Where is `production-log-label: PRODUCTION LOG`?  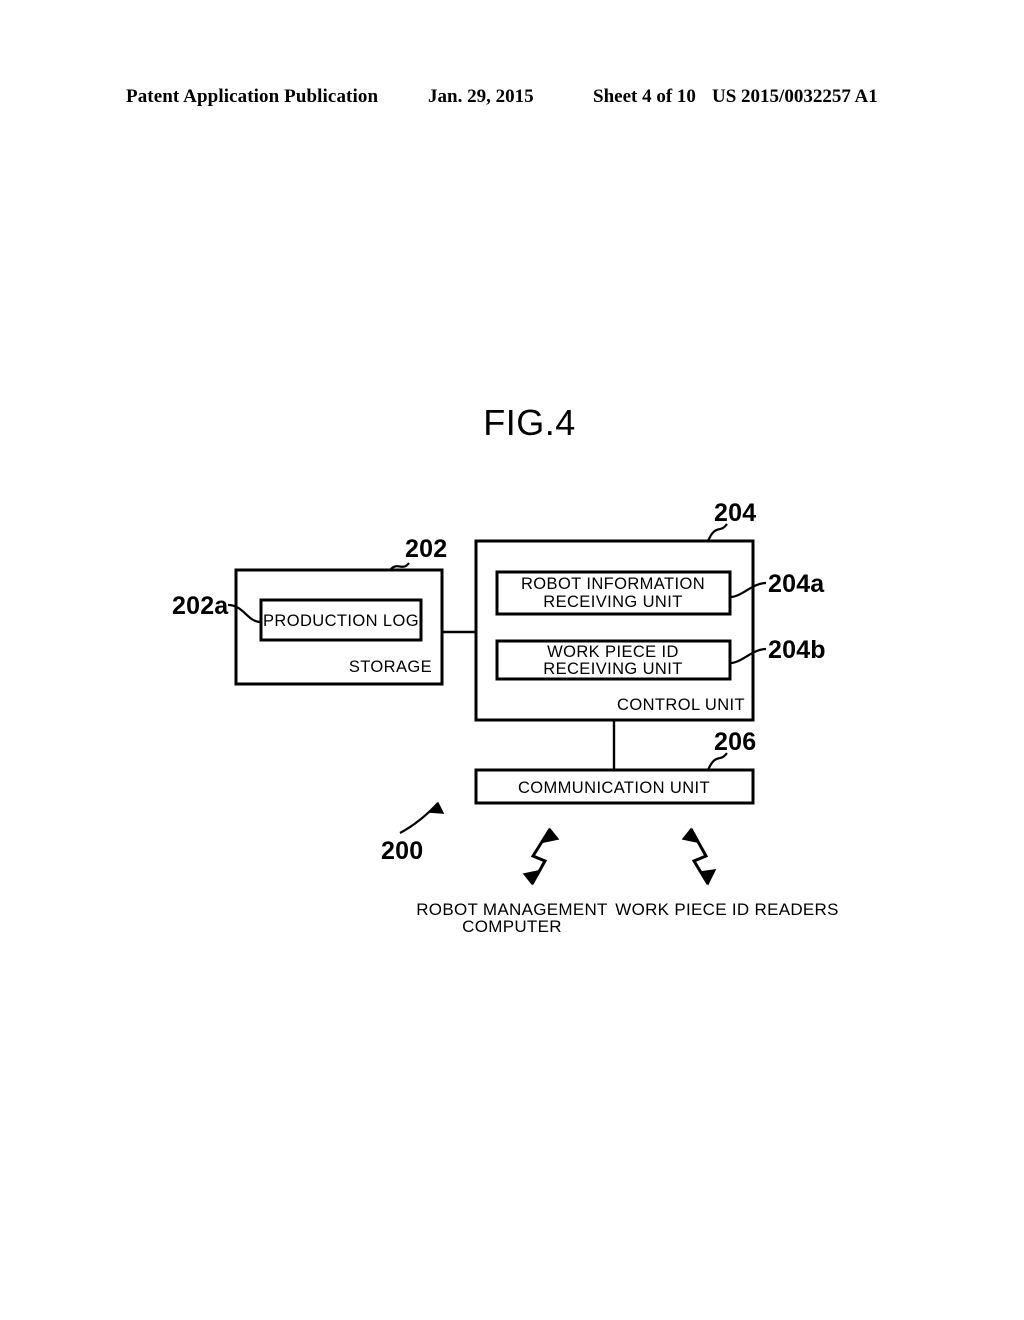
production-log-label: PRODUCTION LOG is located at coordinates (341, 621).